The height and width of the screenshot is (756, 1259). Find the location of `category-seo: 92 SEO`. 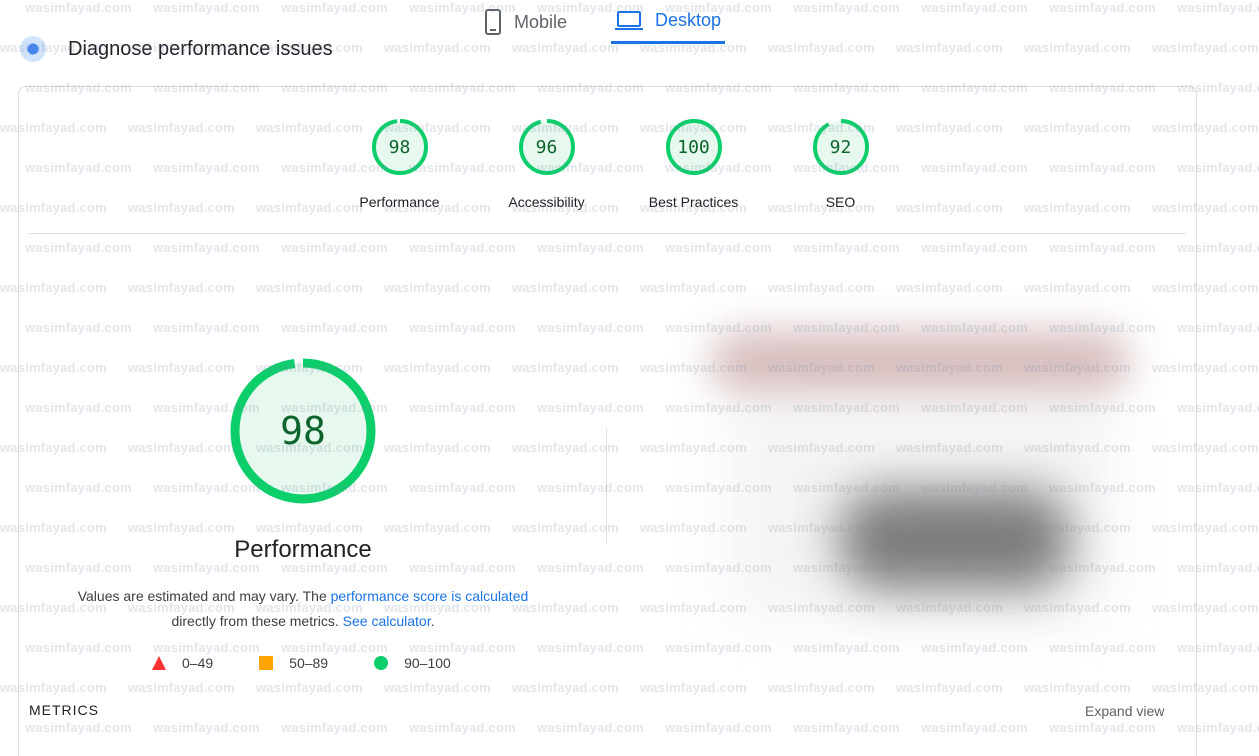

category-seo: 92 SEO is located at coordinates (840, 164).